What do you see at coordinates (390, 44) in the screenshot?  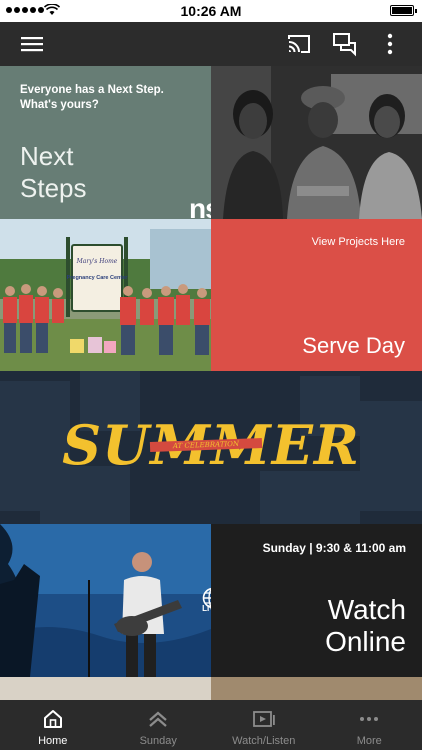 I see `vertical-dots-icon` at bounding box center [390, 44].